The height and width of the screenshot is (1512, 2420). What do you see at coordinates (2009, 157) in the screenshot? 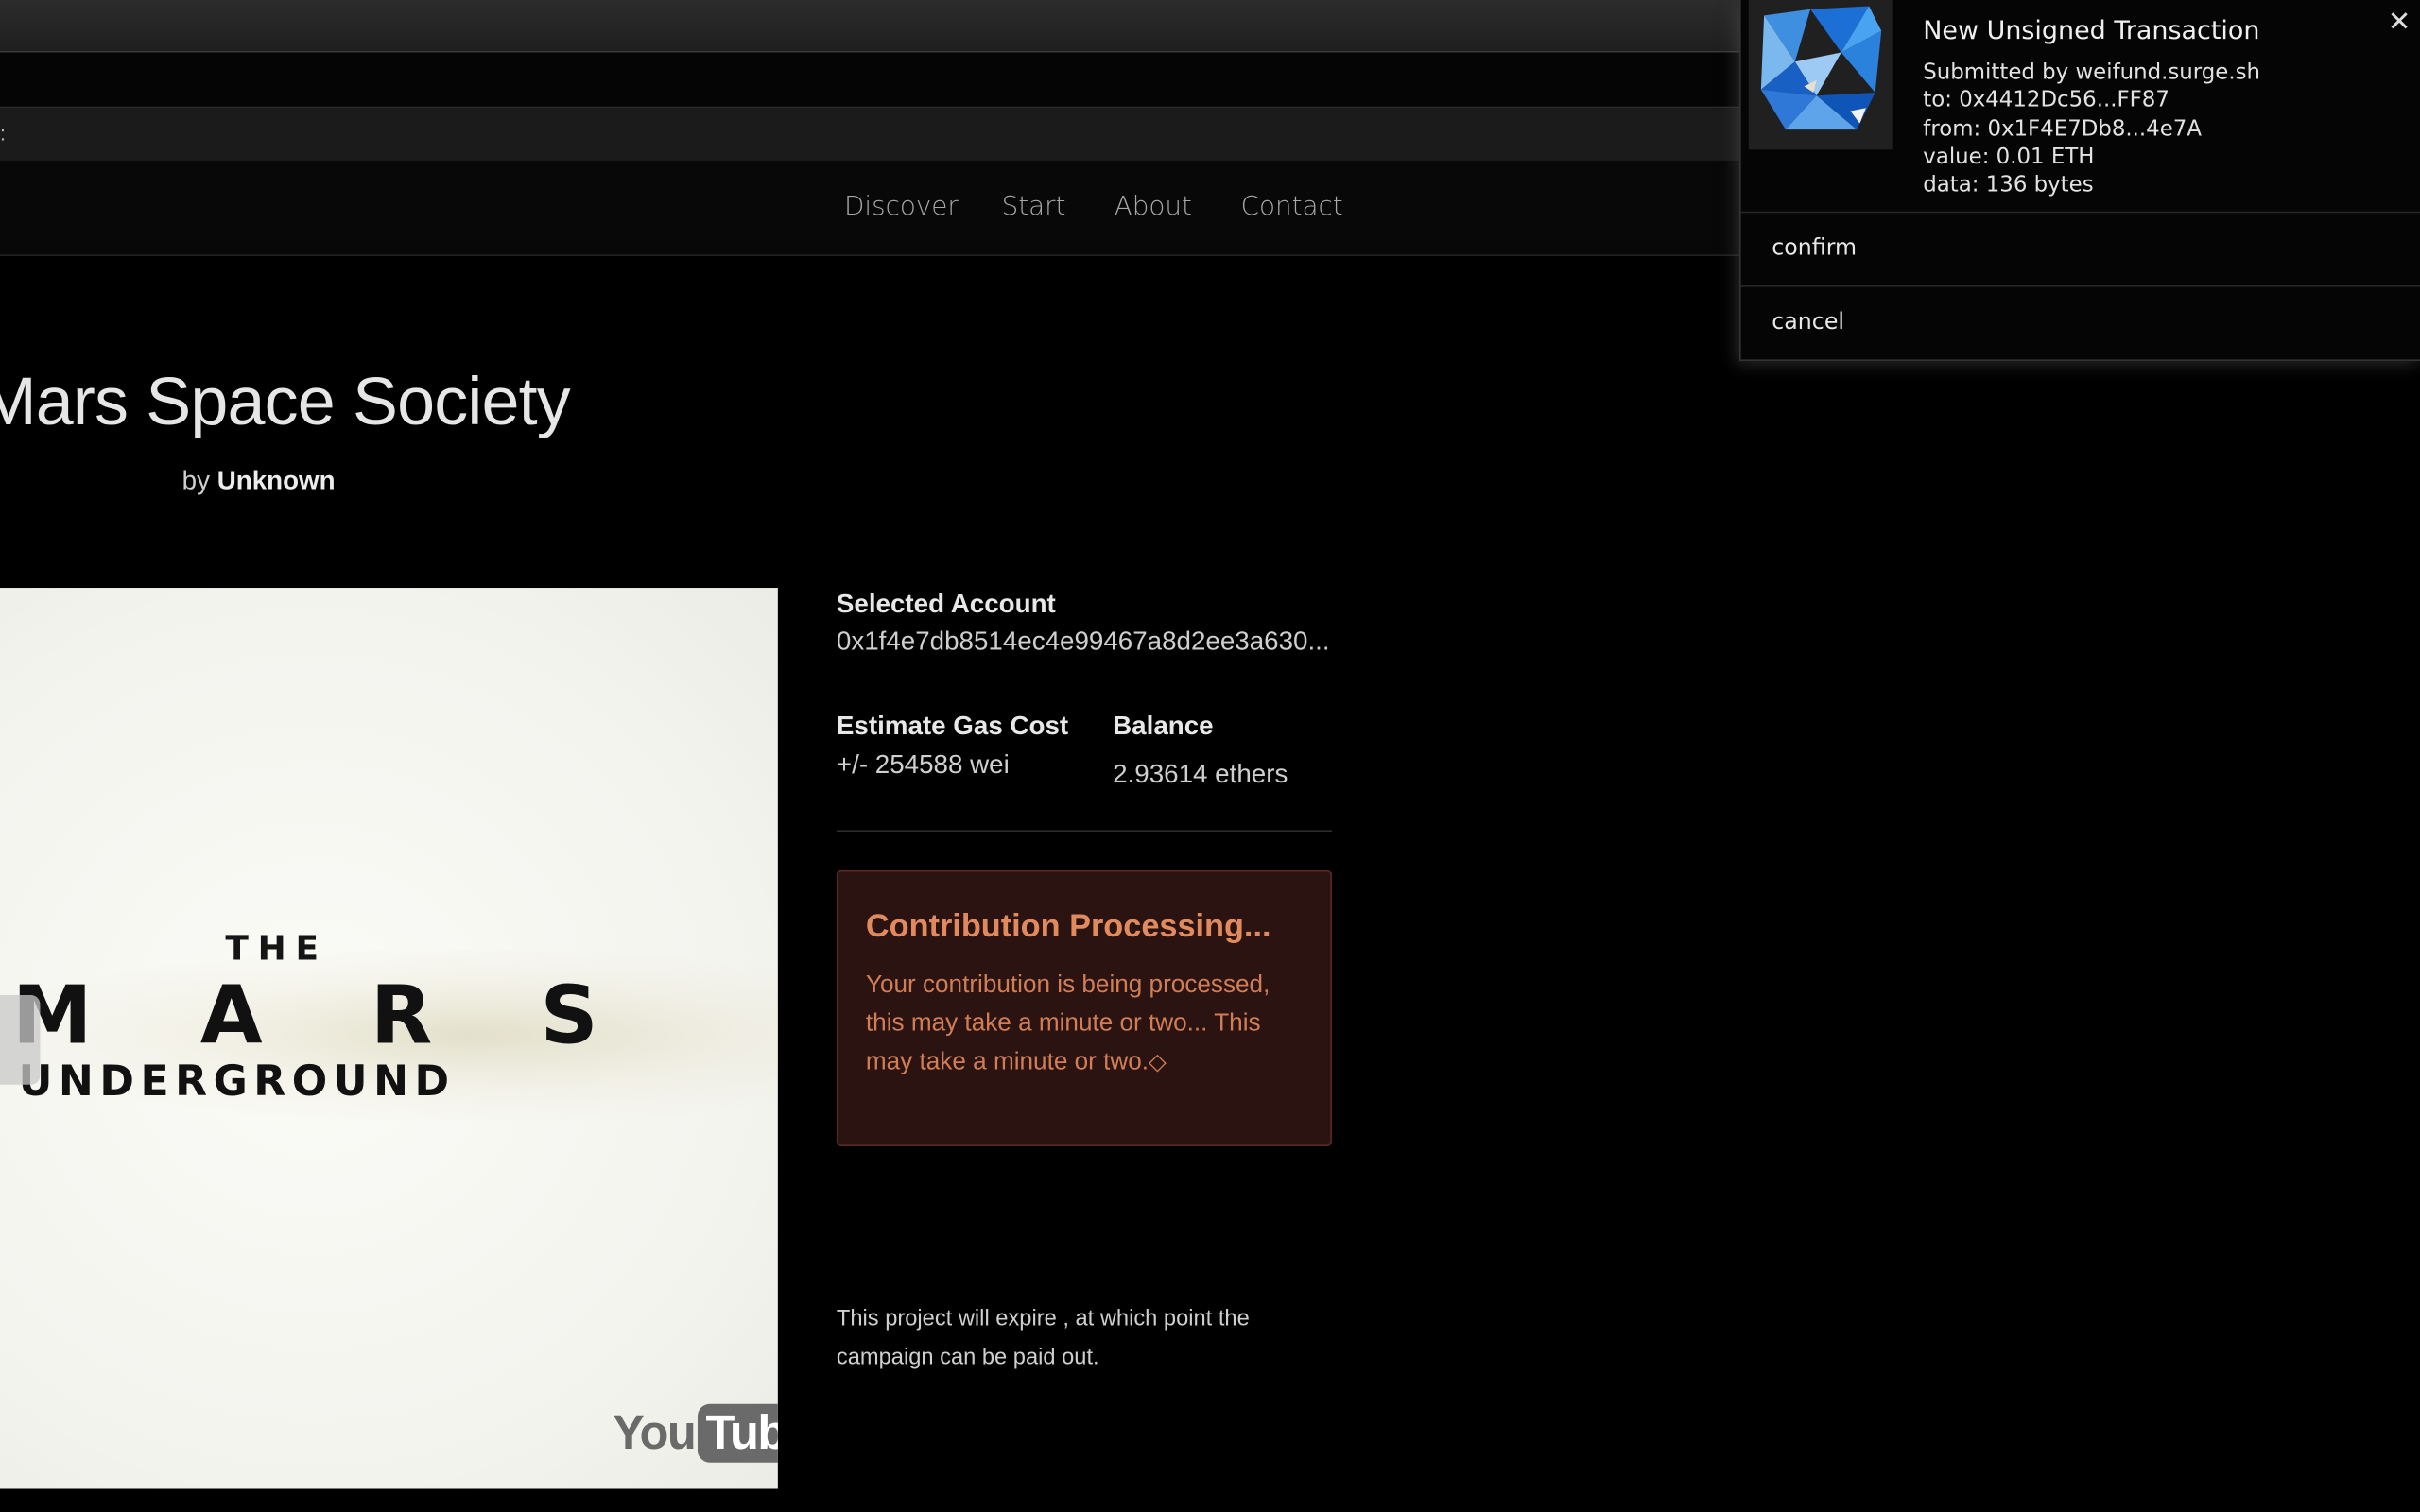
I see `notification-value: value: 0.01 ETH` at bounding box center [2009, 157].